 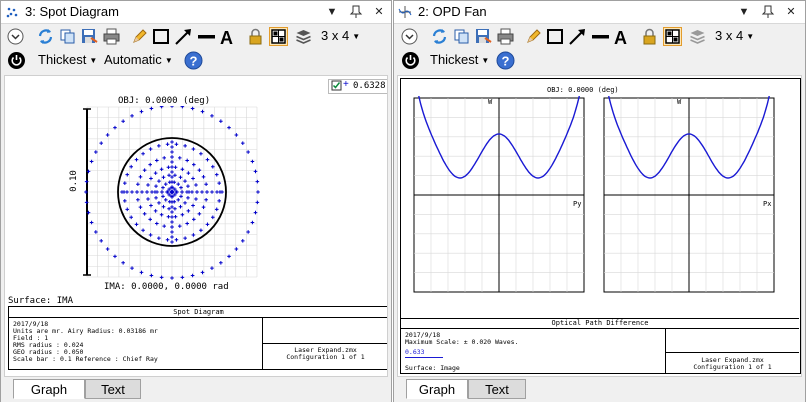 I want to click on title-bar: 2: OPD Fan ▼ ✕, so click(x=599, y=12).